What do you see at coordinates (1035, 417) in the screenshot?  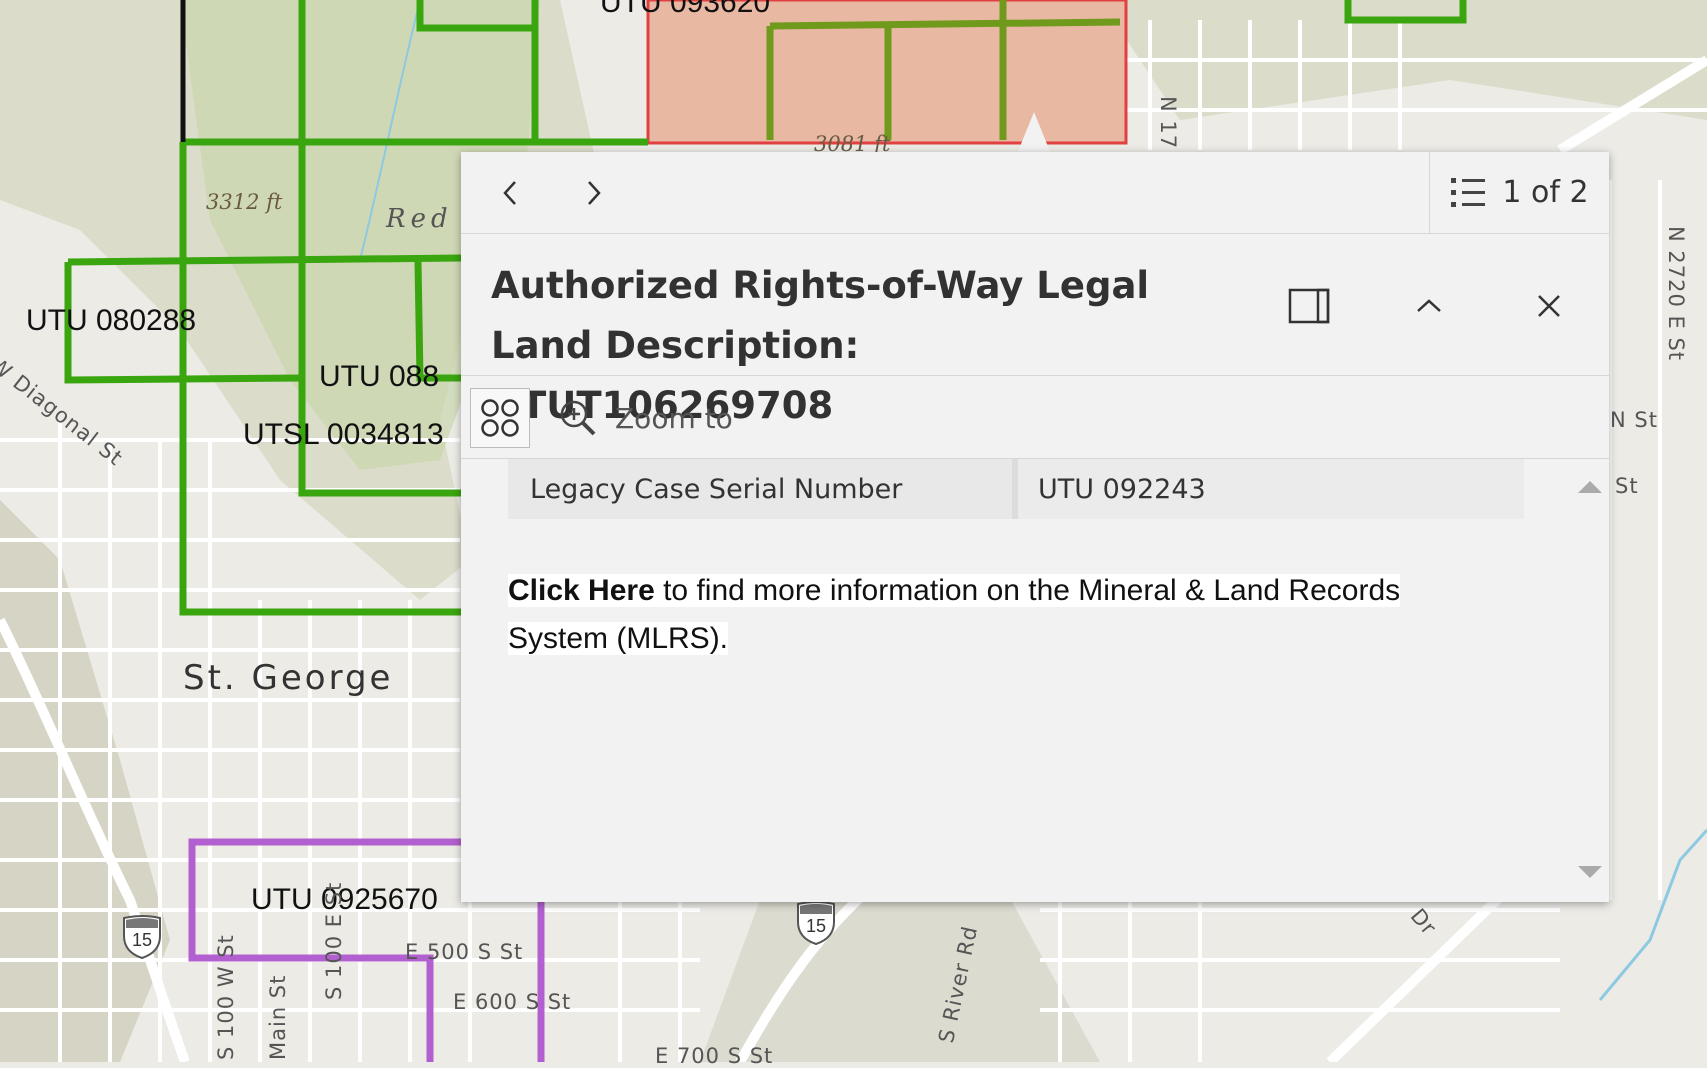 I see `popup-action-bar: Zoom to` at bounding box center [1035, 417].